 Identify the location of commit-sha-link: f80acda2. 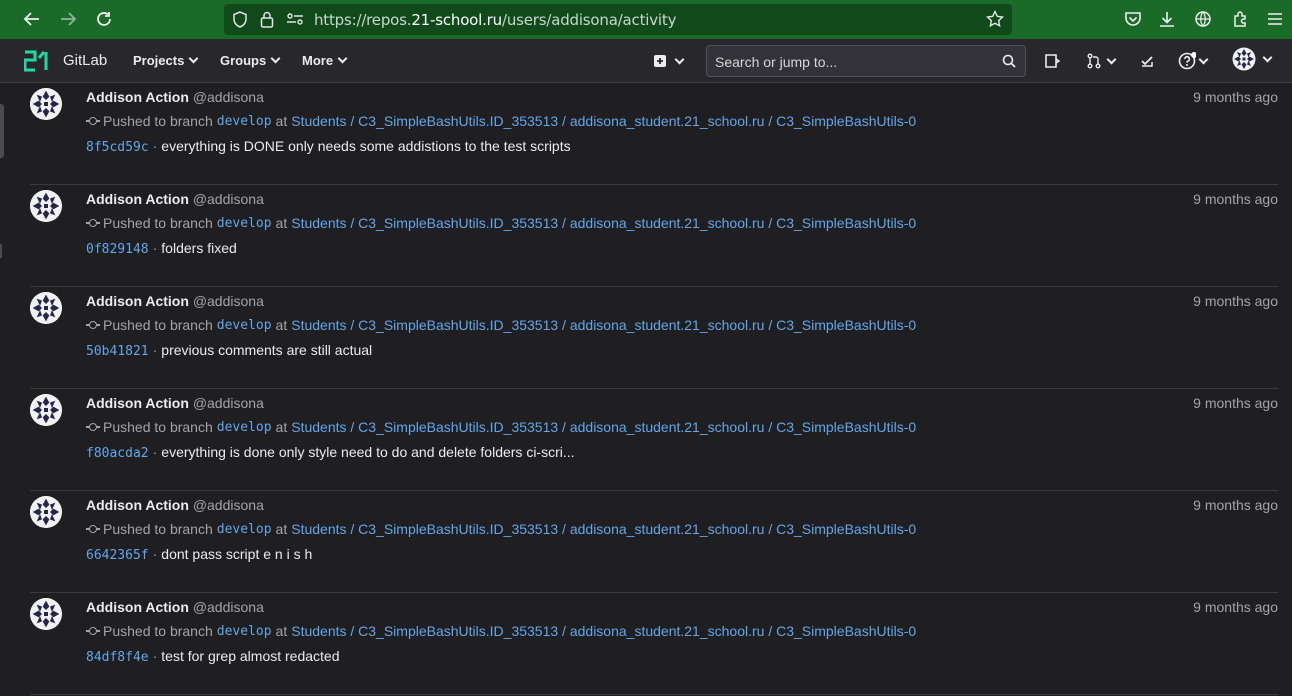
(117, 453).